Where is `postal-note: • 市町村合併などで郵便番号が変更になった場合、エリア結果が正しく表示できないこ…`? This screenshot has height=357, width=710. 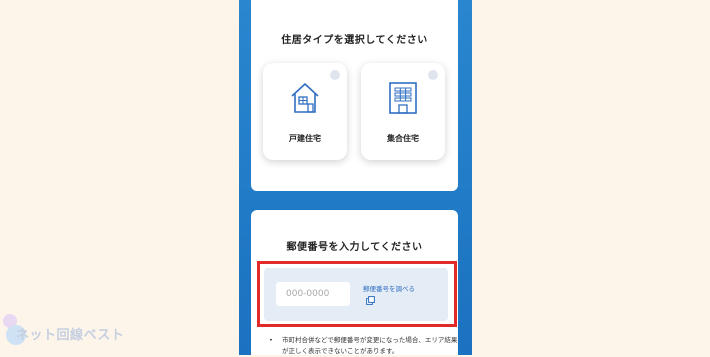
postal-note: • 市町村合併などで郵便番号が変更になった場合、エリア結果が正しく表示できないこ… is located at coordinates (365, 346).